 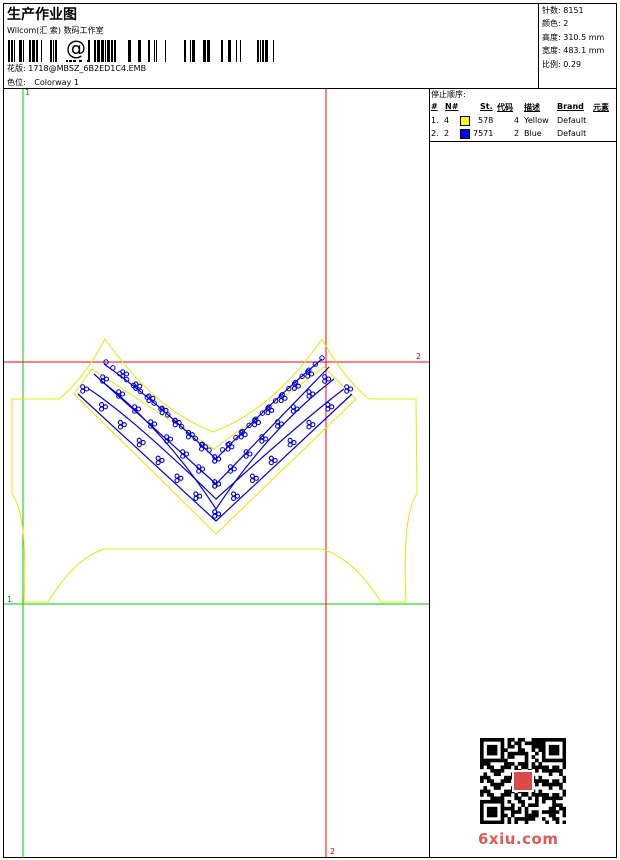 What do you see at coordinates (55, 30) in the screenshot?
I see `company-name: Wilcom(汇 索) 数码工作室` at bounding box center [55, 30].